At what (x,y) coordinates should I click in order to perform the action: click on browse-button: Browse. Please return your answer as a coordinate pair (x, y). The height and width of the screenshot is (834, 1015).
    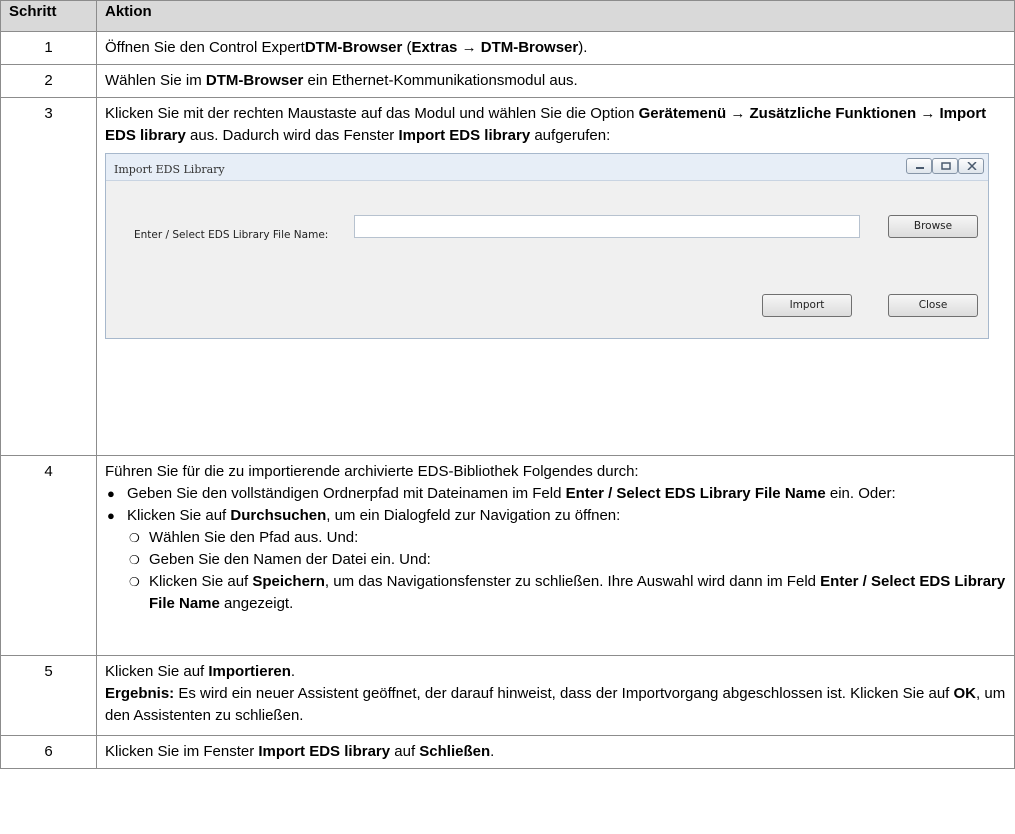
    Looking at the image, I should click on (933, 226).